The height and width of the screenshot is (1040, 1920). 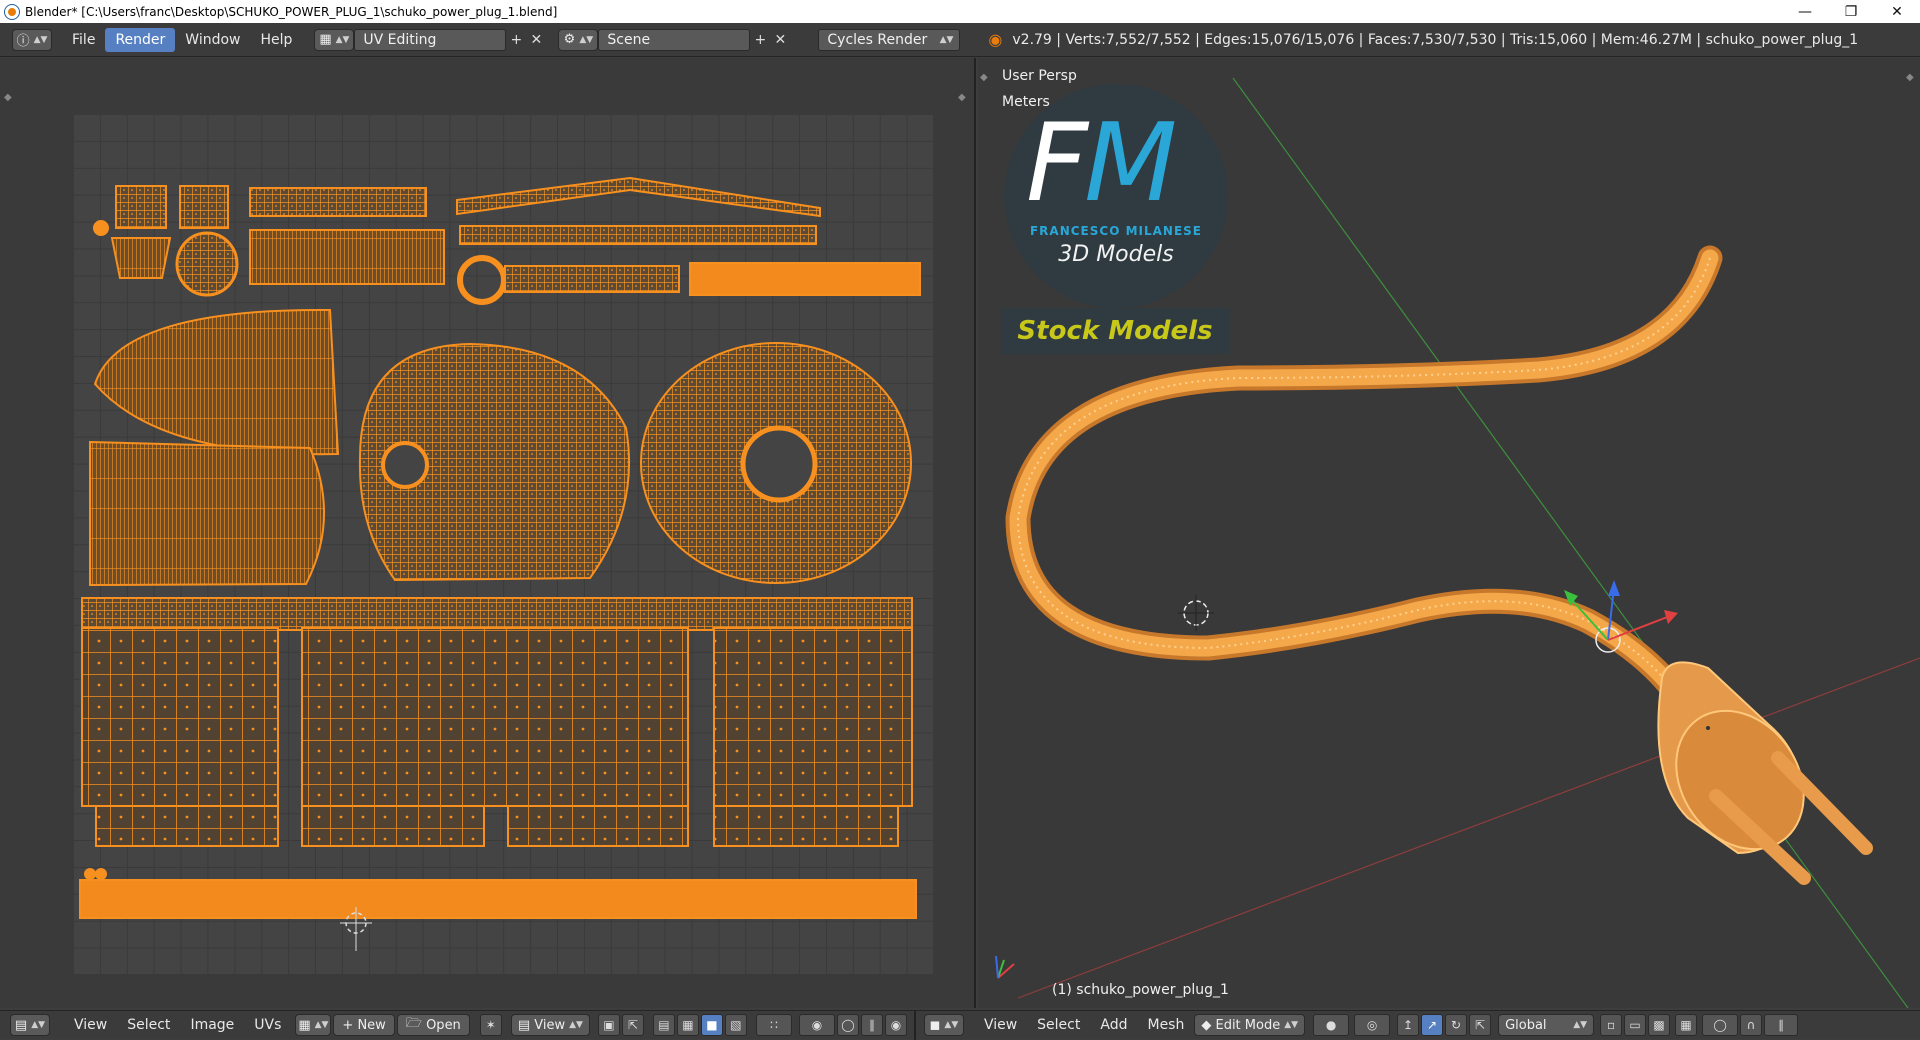 I want to click on vp-menu-view: View, so click(x=1000, y=1025).